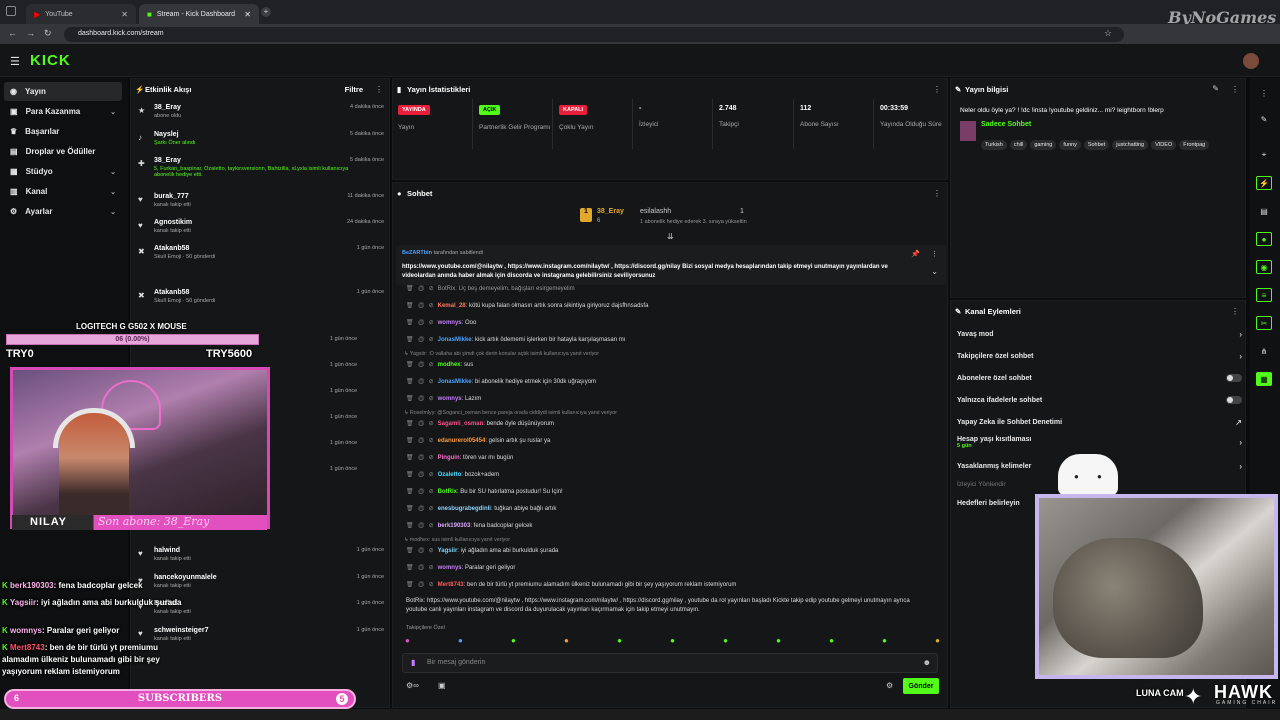  Describe the element at coordinates (451, 585) in the screenshot. I see `chat-username: Mert8743` at that location.